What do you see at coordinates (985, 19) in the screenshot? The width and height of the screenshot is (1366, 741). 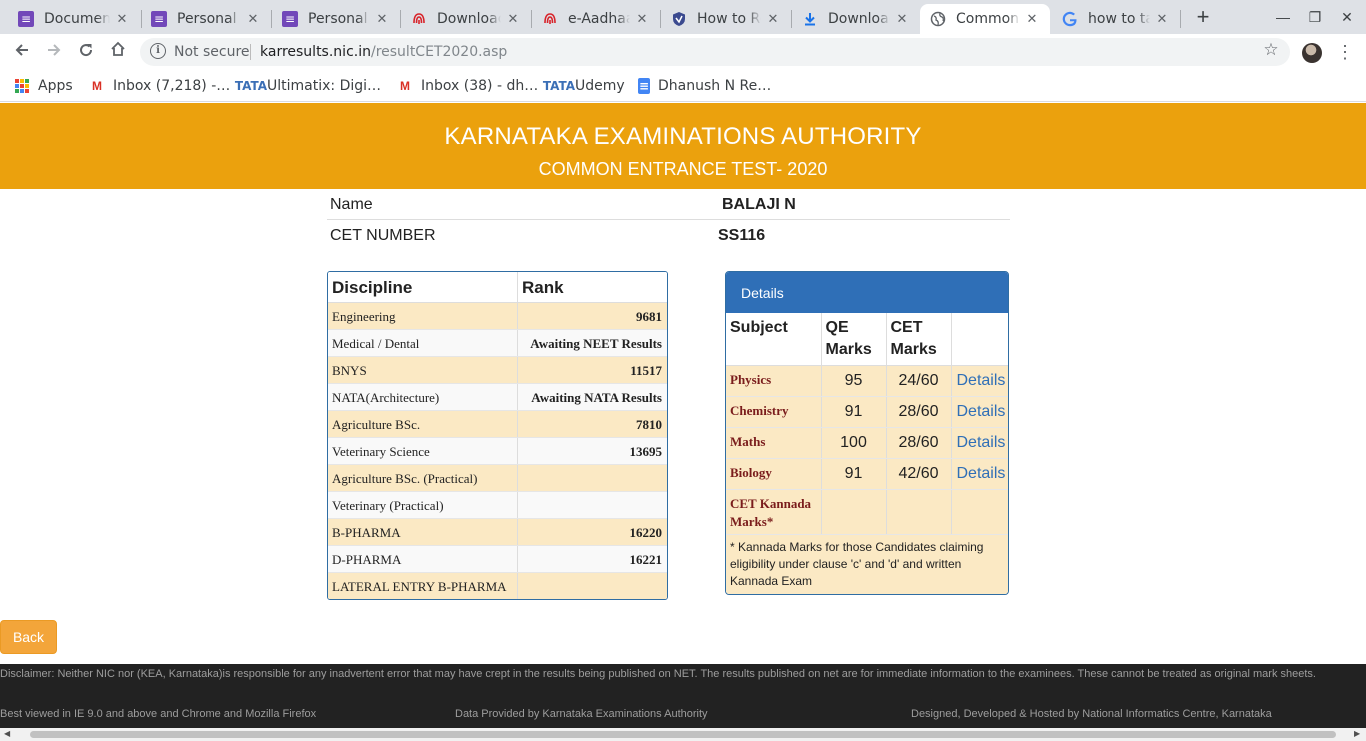 I see `tab-common: Common ✕` at bounding box center [985, 19].